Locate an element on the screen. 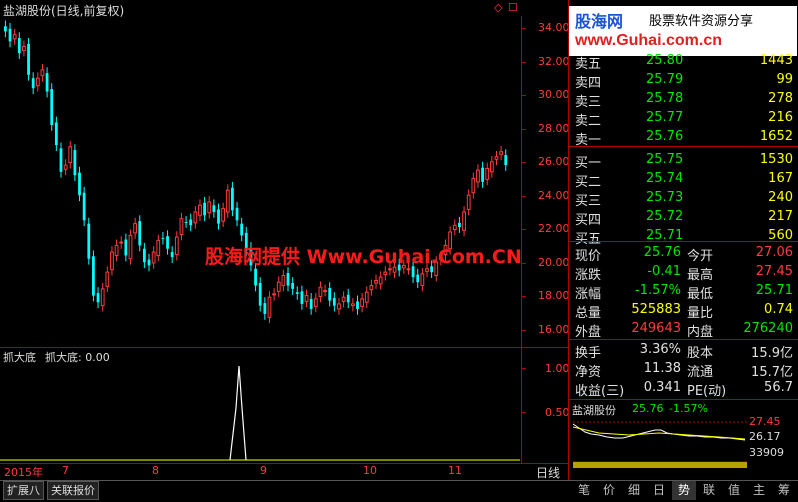  stat-value: 27.06 is located at coordinates (774, 252).